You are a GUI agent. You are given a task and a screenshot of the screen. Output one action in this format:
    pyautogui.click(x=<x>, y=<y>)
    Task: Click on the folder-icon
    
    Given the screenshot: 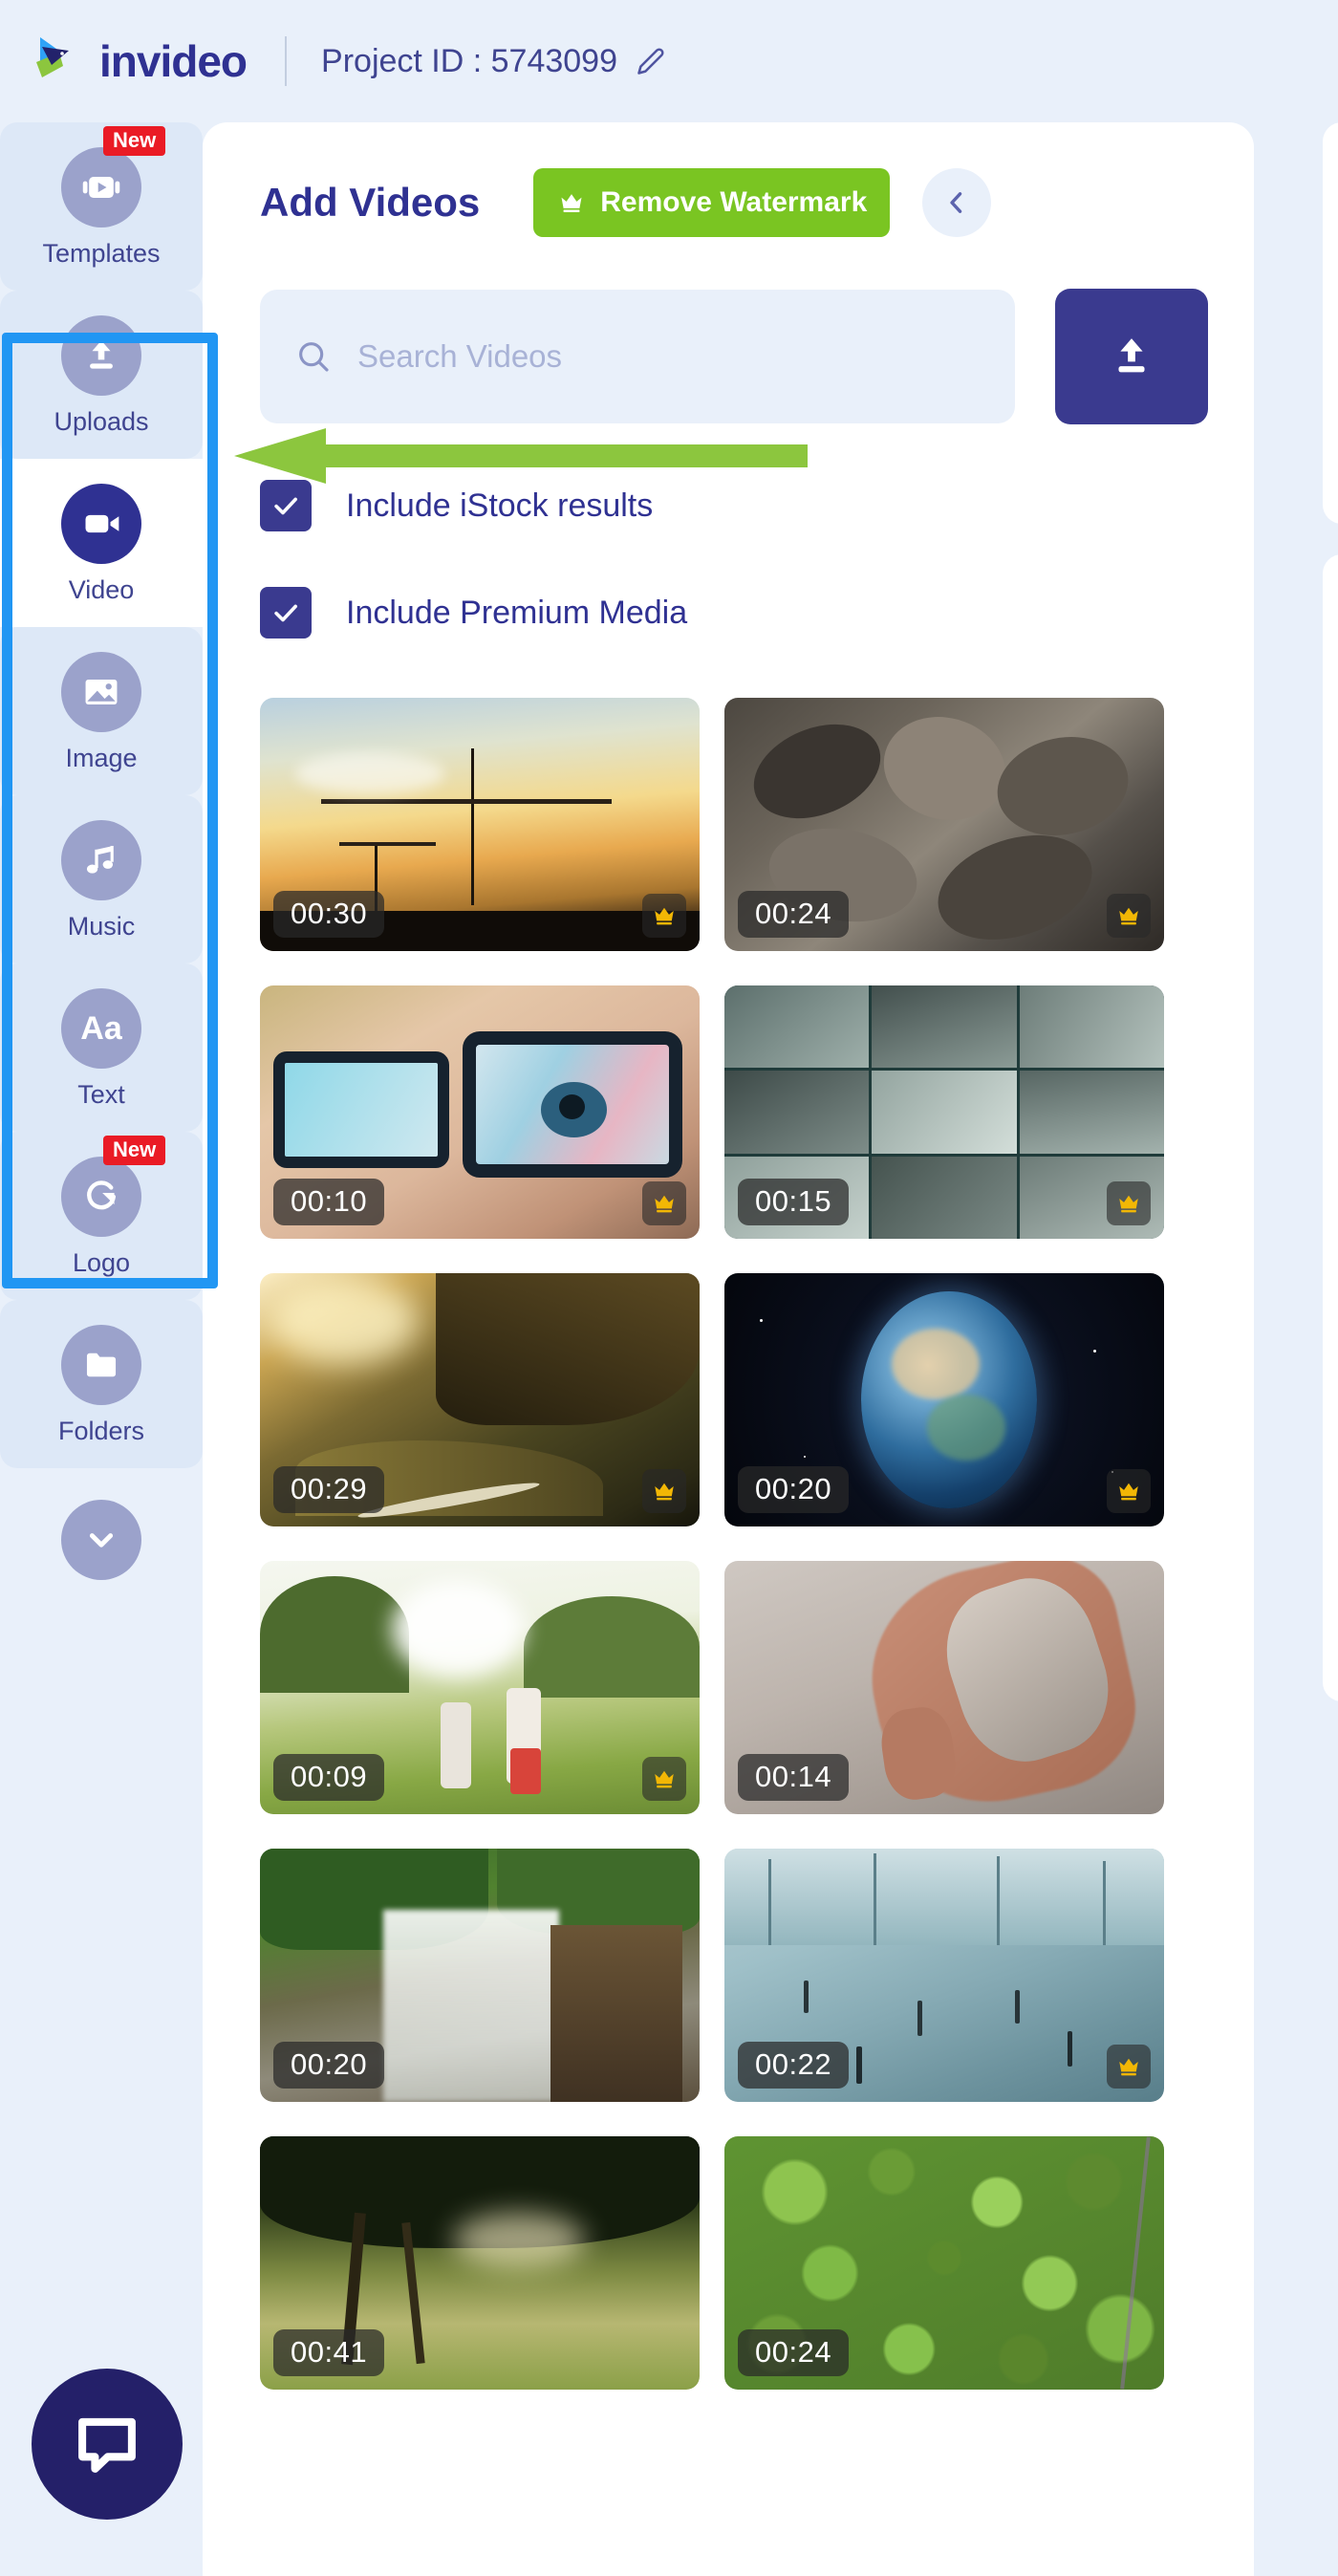 What is the action you would take?
    pyautogui.click(x=101, y=1364)
    